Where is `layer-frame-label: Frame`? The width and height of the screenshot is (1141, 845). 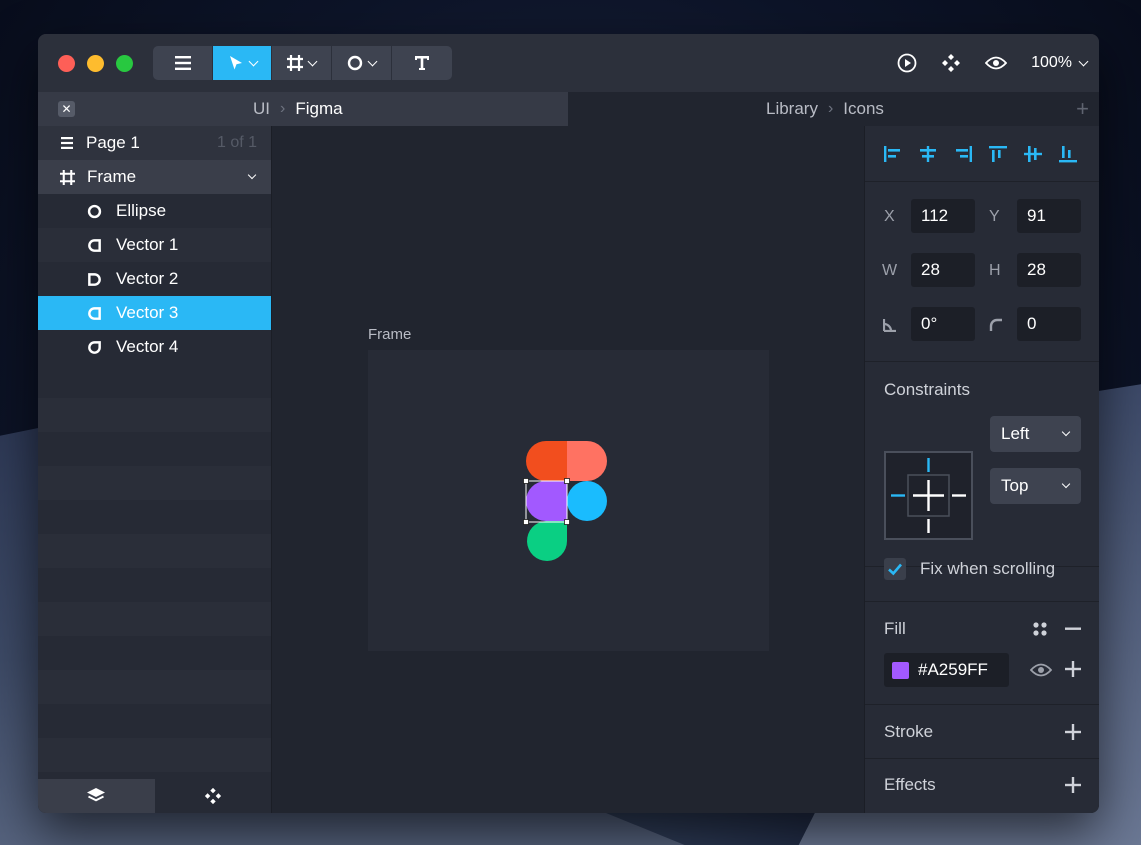 layer-frame-label: Frame is located at coordinates (112, 176).